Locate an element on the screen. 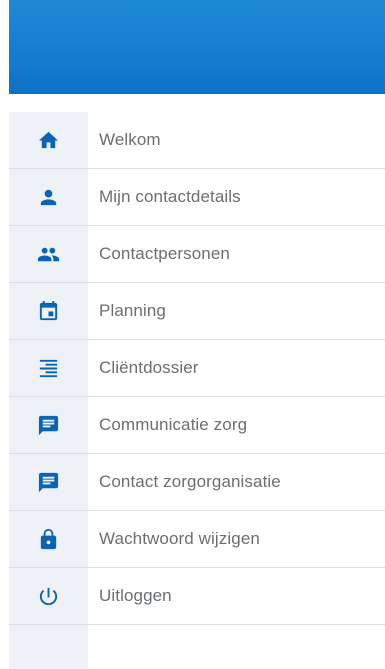  power-icon is located at coordinates (48, 596).